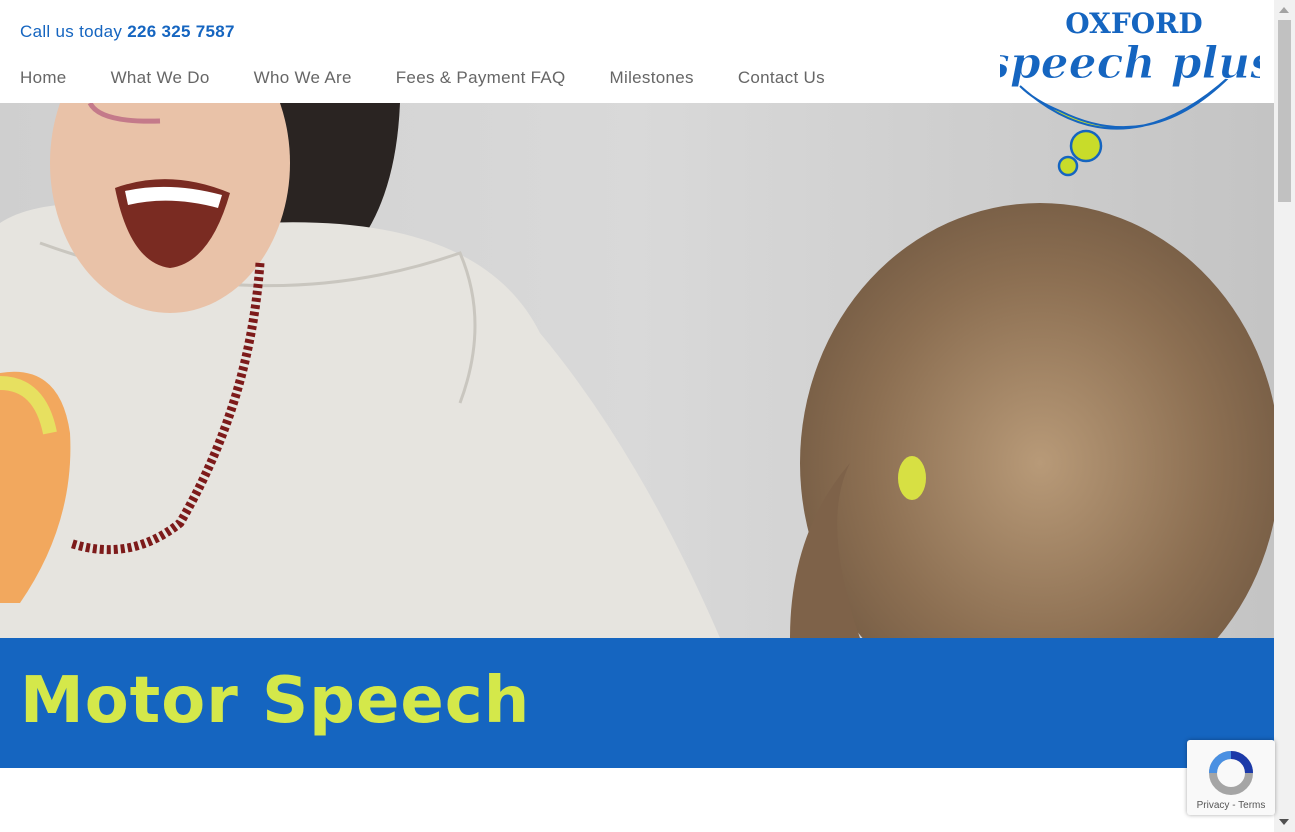  What do you see at coordinates (1130, 96) in the screenshot?
I see `site-logo: OXFORD speech plus` at bounding box center [1130, 96].